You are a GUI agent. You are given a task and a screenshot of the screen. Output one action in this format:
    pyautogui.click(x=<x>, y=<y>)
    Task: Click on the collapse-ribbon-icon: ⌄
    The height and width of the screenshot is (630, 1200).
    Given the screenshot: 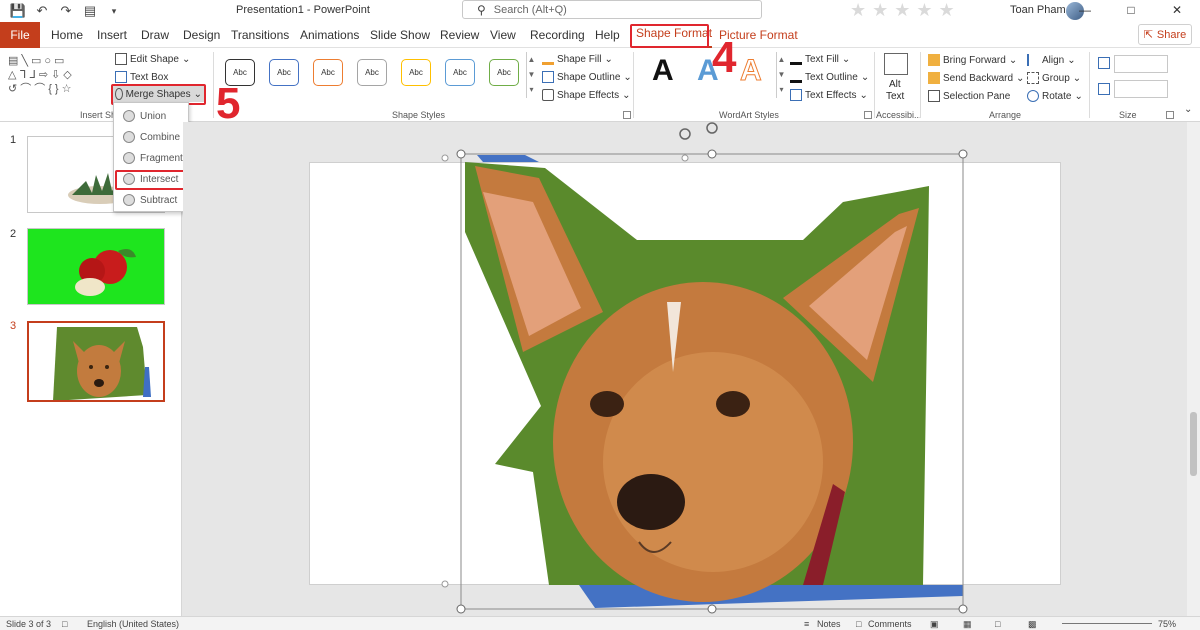 What is the action you would take?
    pyautogui.click(x=1188, y=109)
    